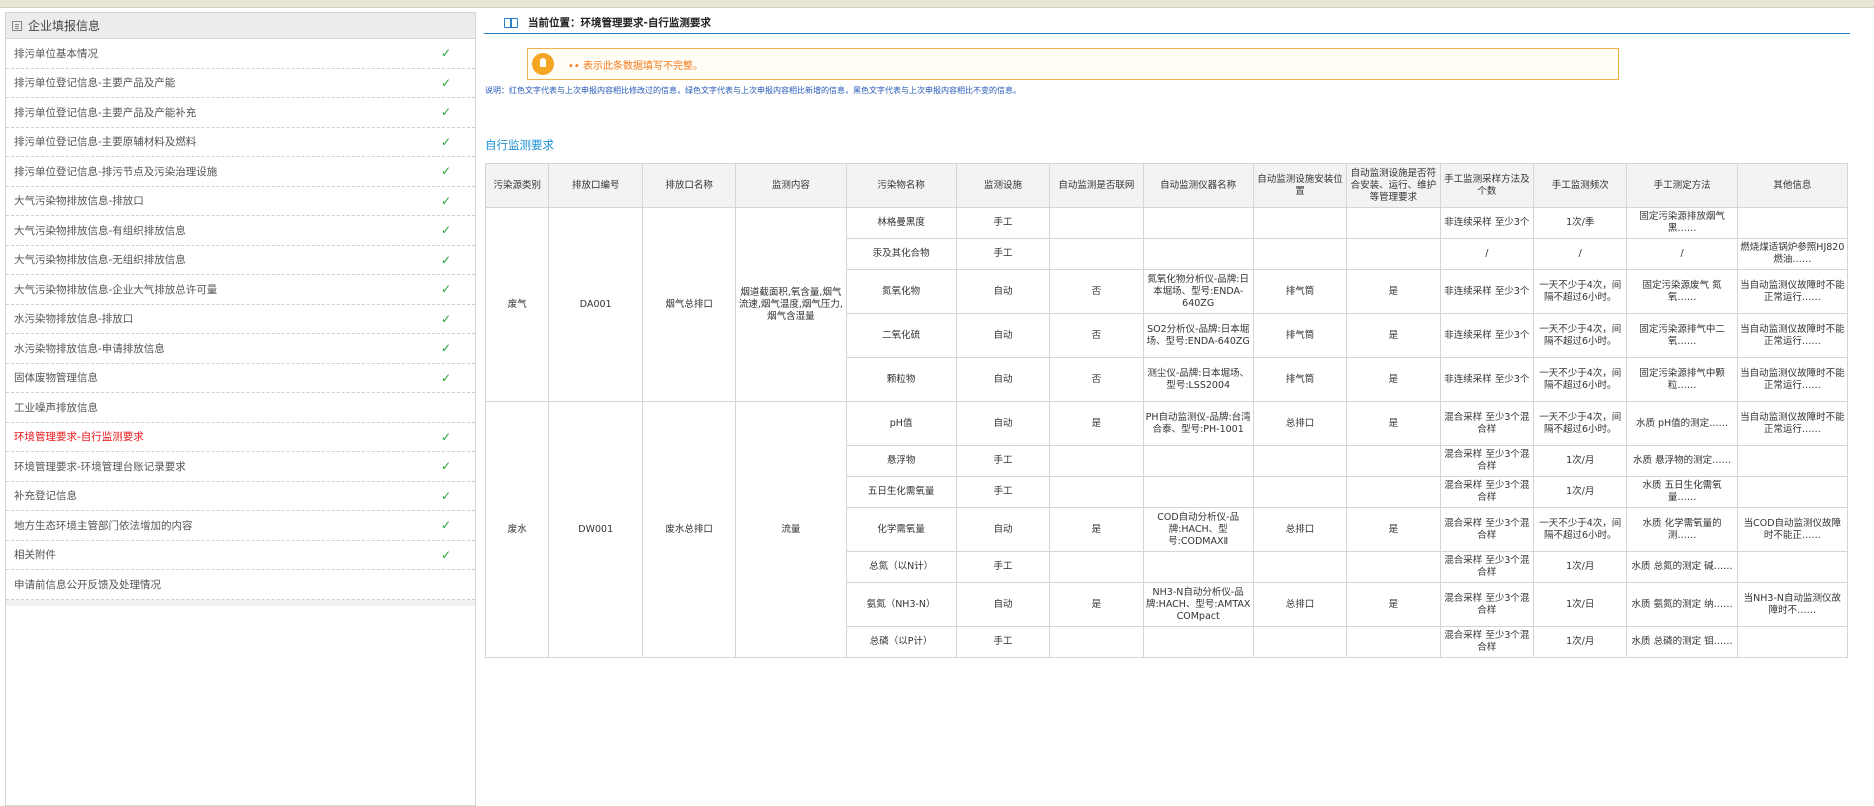 The image size is (1874, 806). Describe the element at coordinates (89, 348) in the screenshot. I see `sidebar-item-label: 水污染物排放信息-申请排放信息` at that location.